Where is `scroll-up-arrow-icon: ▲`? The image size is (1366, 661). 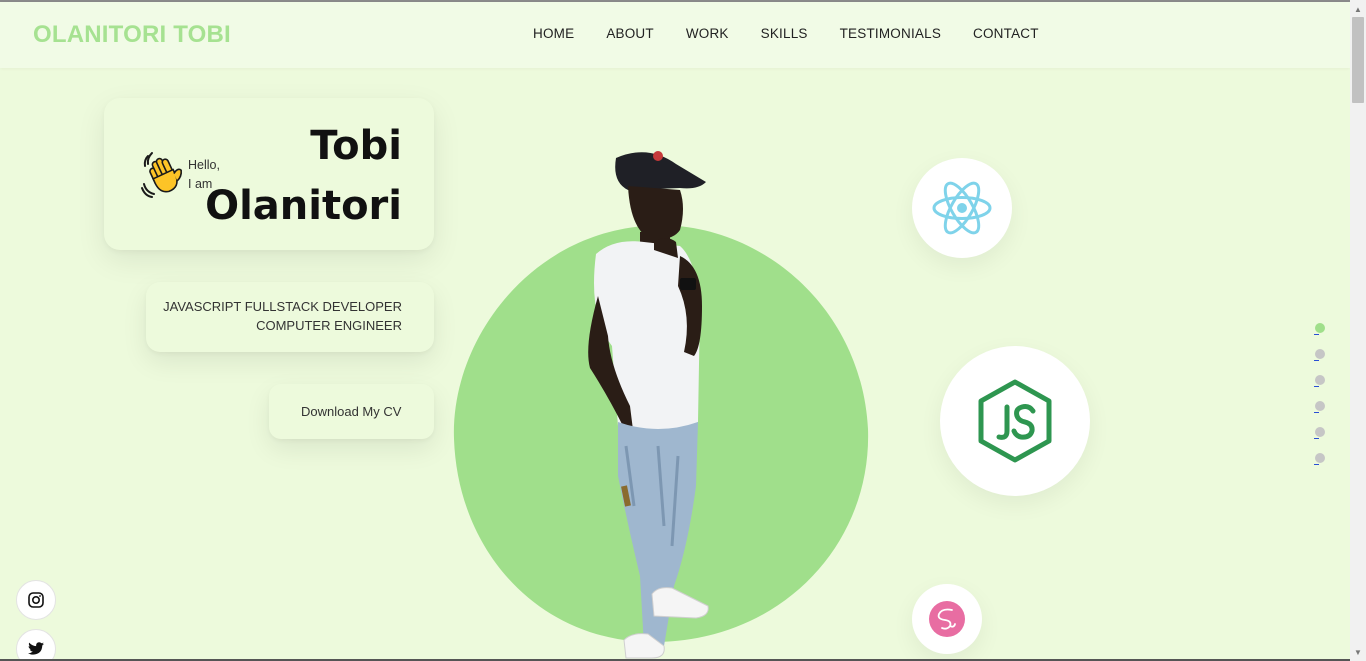
scroll-up-arrow-icon: ▲ is located at coordinates (1358, 9).